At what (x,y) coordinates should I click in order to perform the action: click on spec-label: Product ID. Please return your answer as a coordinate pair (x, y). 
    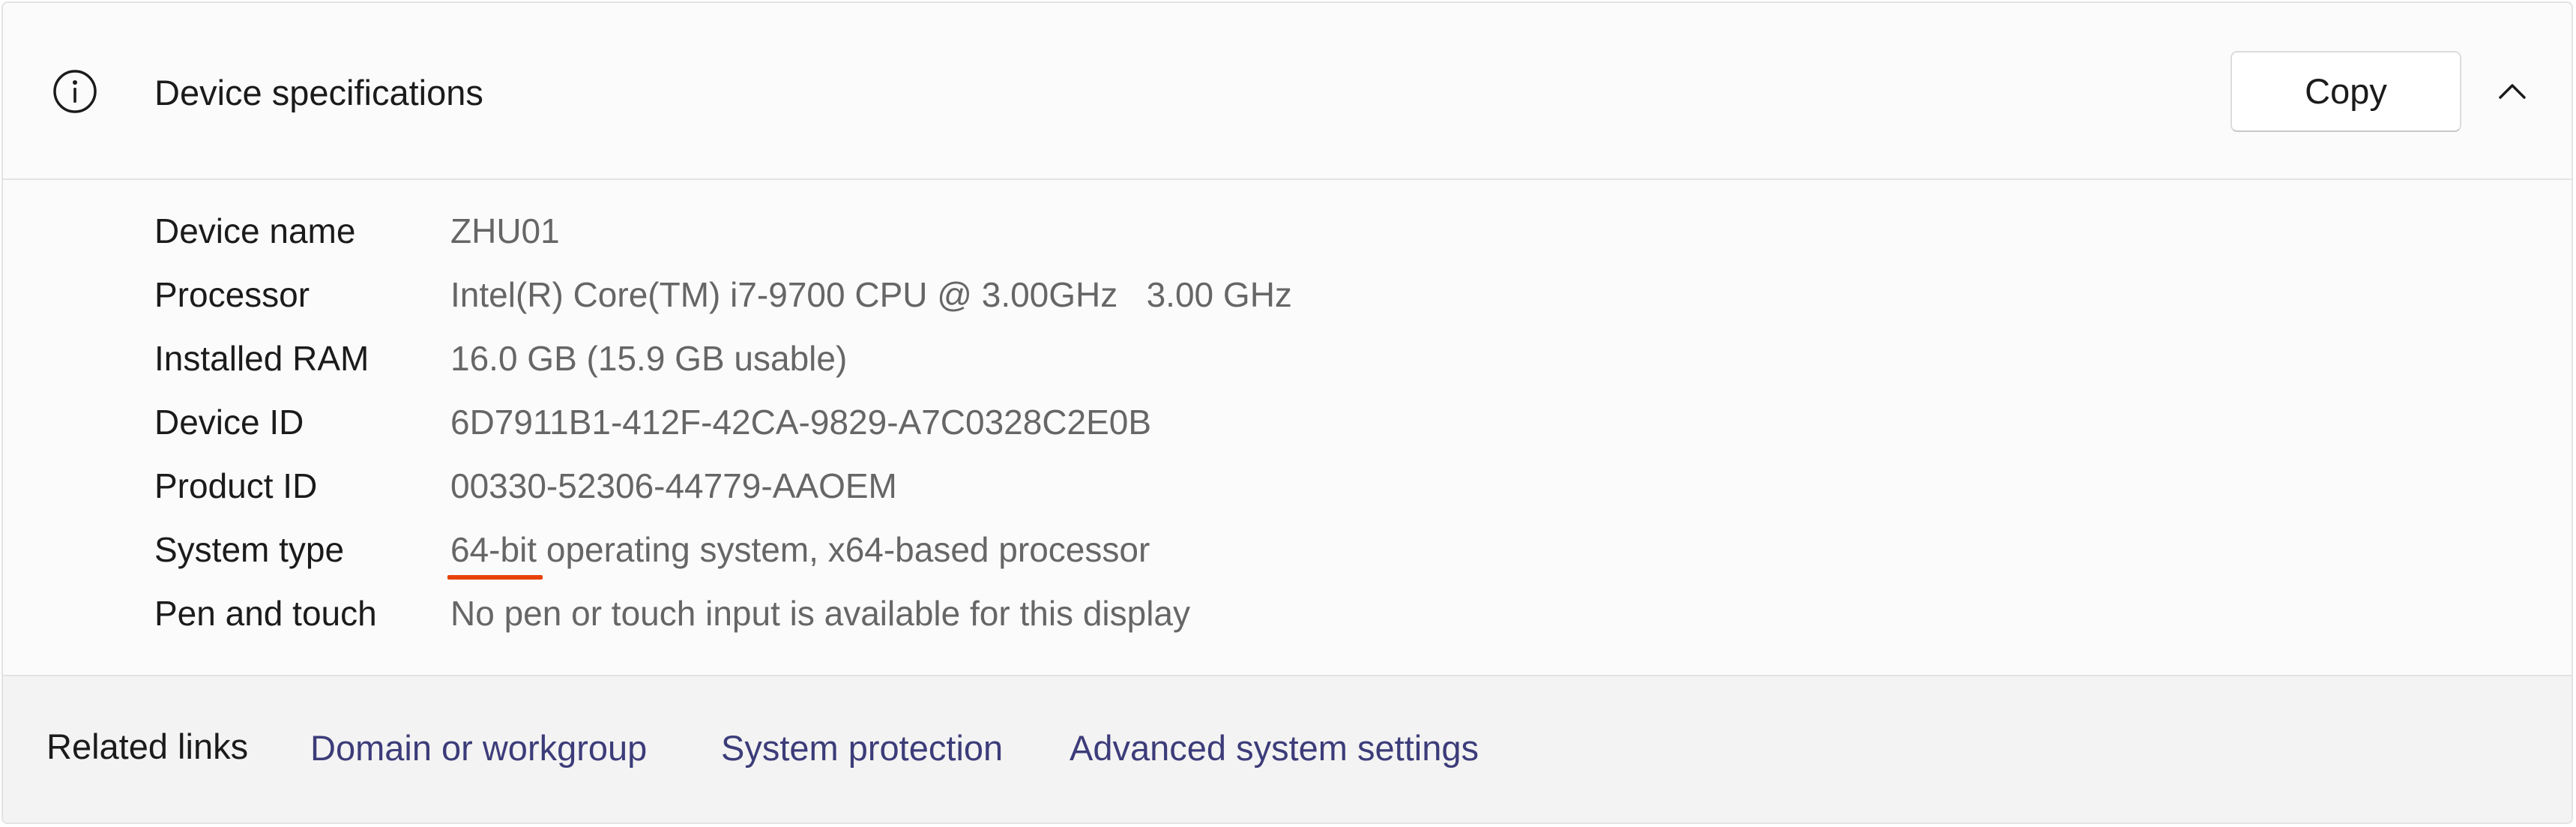
    Looking at the image, I should click on (236, 485).